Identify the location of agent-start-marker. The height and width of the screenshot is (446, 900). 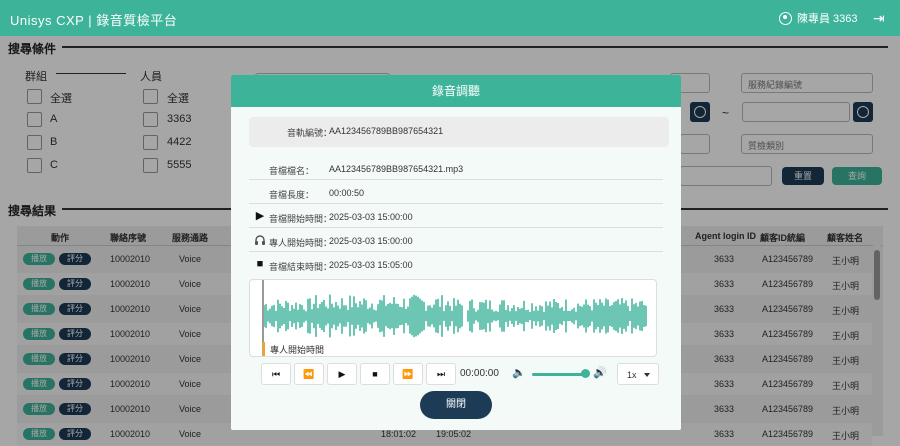
(263, 349).